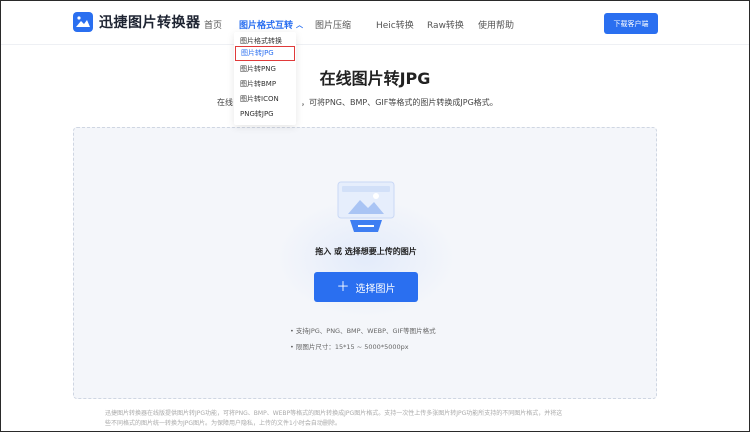 This screenshot has width=750, height=432. Describe the element at coordinates (213, 24) in the screenshot. I see `nav-home: 首页` at that location.